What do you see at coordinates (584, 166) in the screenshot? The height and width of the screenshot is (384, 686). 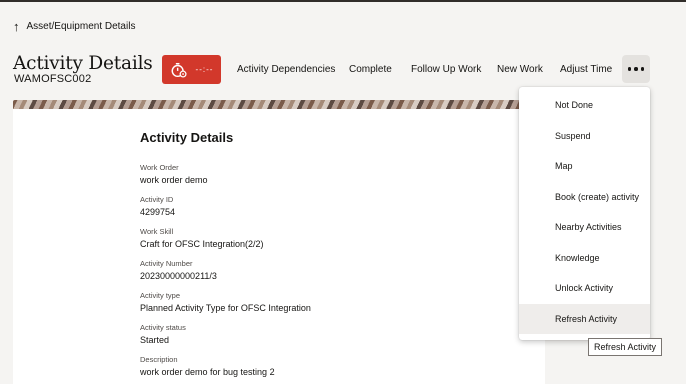 I see `menu-item-map: Map` at bounding box center [584, 166].